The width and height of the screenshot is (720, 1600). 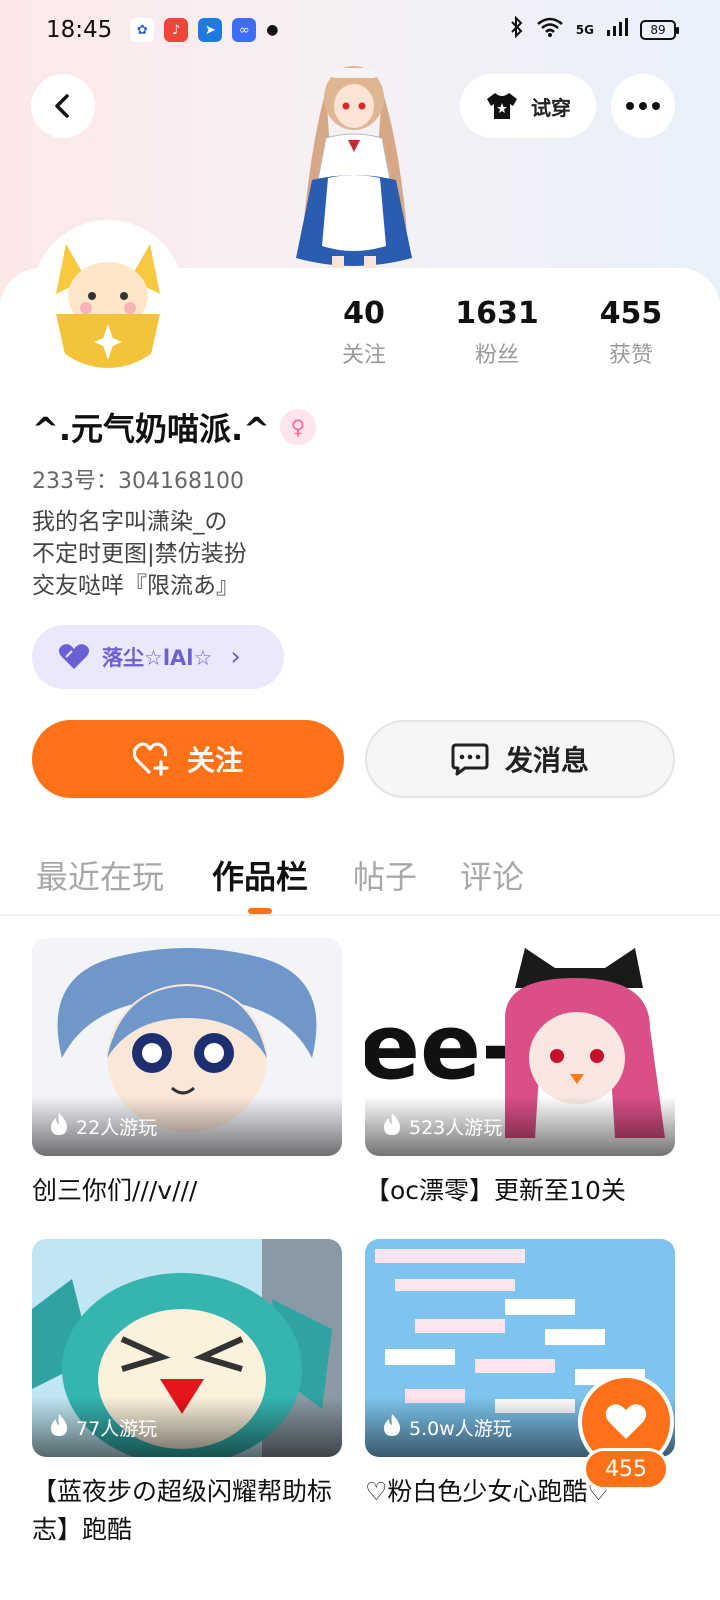 What do you see at coordinates (551, 107) in the screenshot?
I see `try-on-label: 试穿` at bounding box center [551, 107].